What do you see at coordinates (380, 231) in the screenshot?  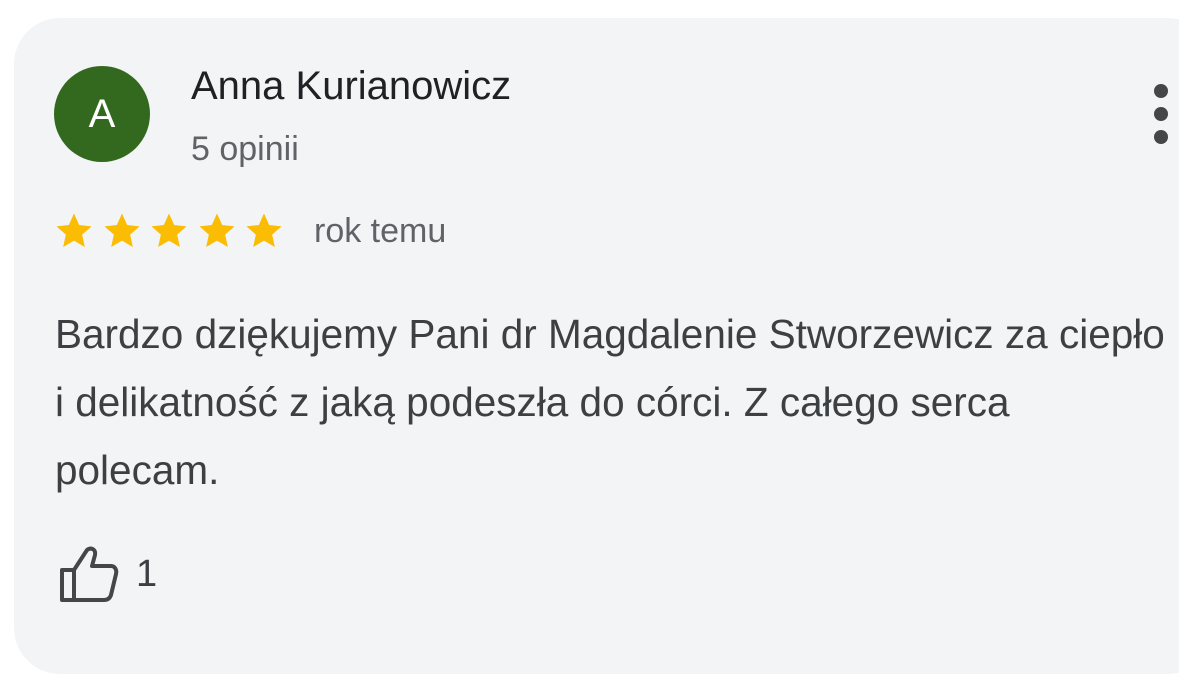 I see `review-date: rok temu` at bounding box center [380, 231].